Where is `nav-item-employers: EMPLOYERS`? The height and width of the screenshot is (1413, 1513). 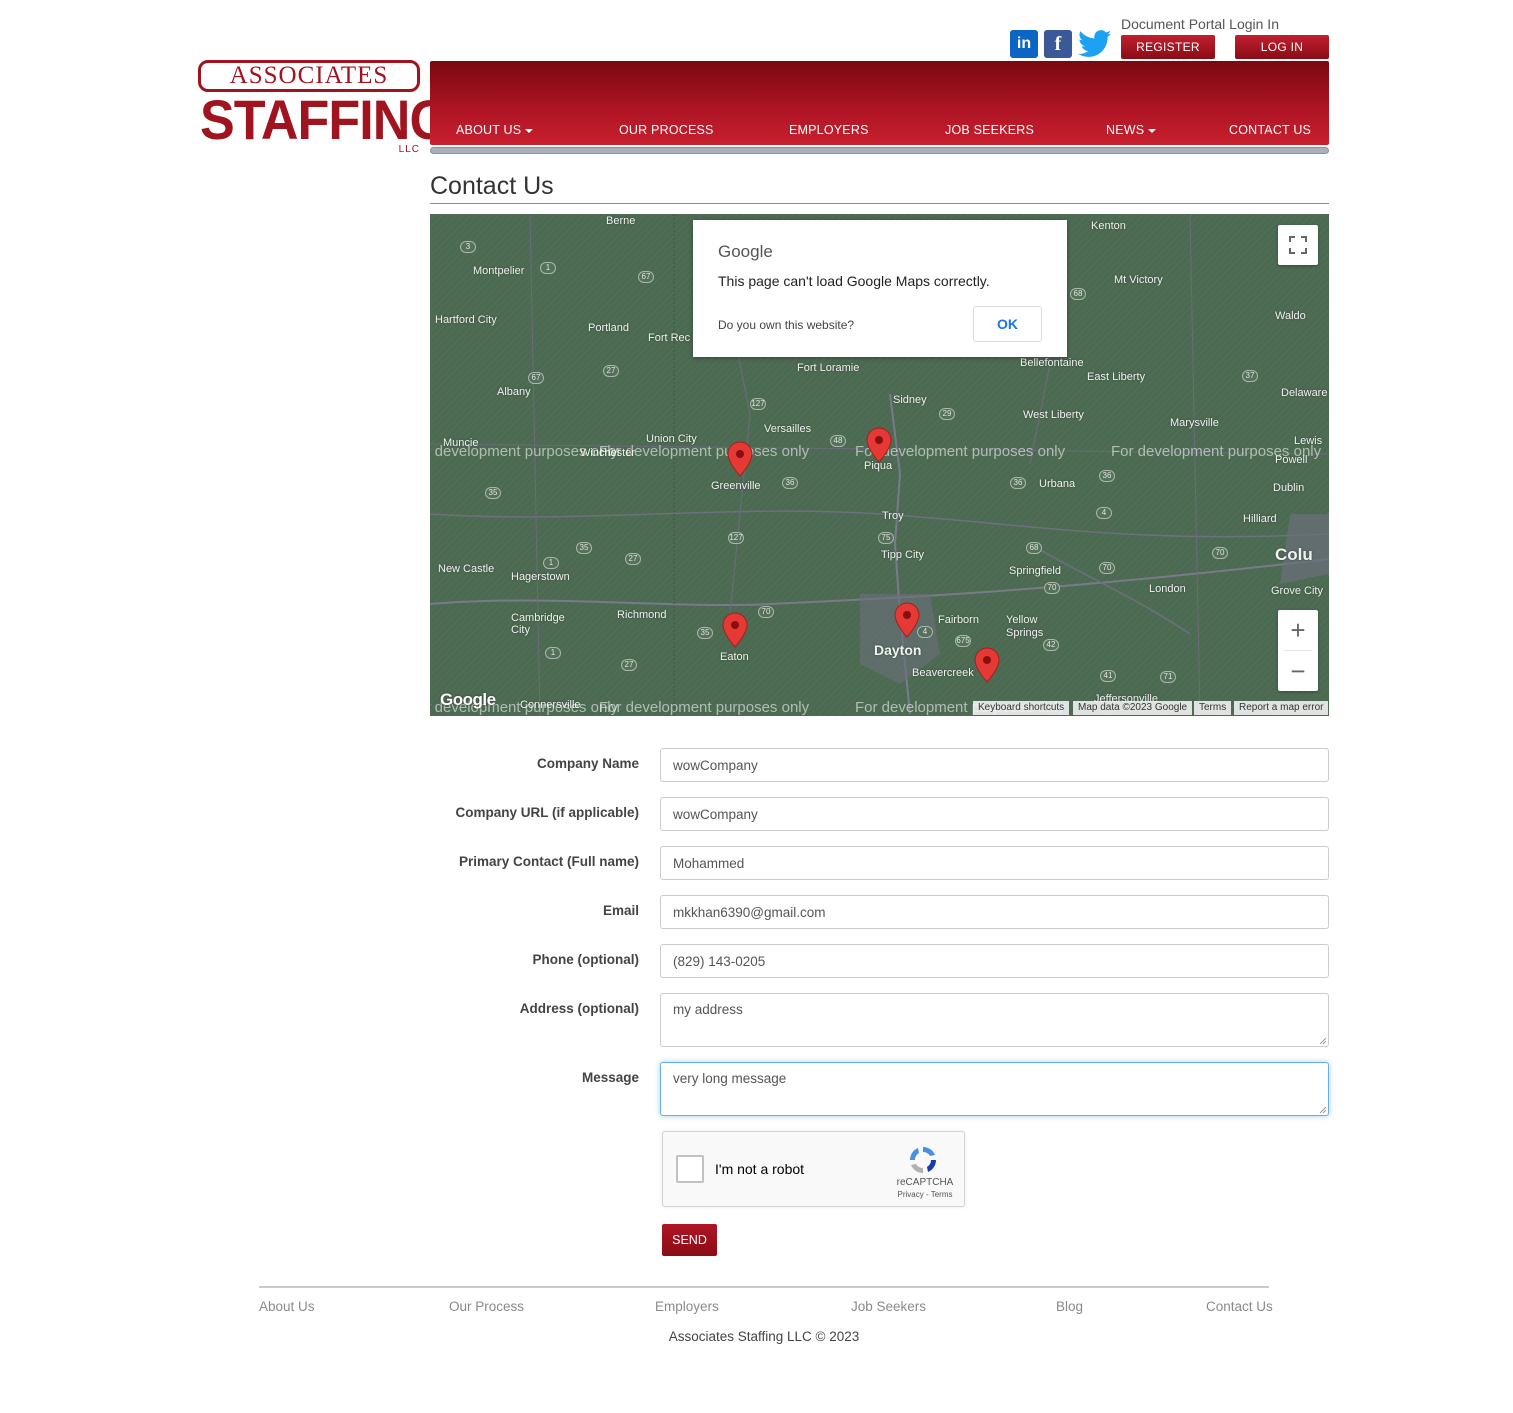
nav-item-employers: EMPLOYERS is located at coordinates (829, 130).